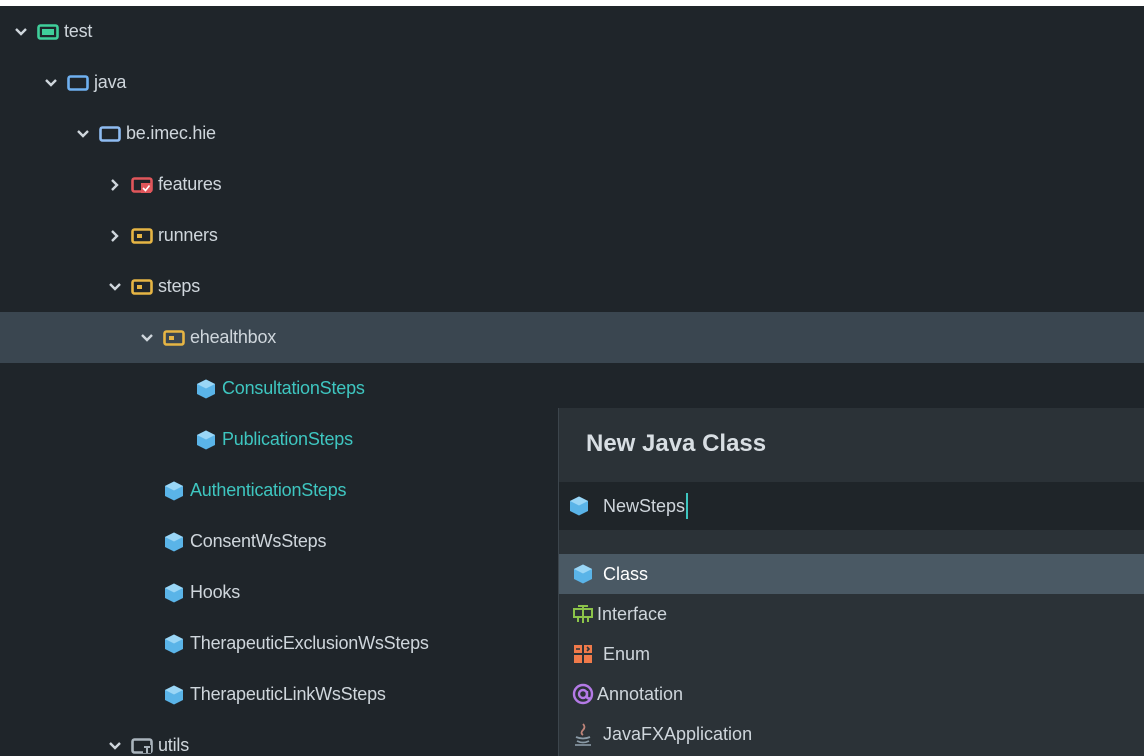  What do you see at coordinates (676, 443) in the screenshot?
I see `dialog-title: New Java Class` at bounding box center [676, 443].